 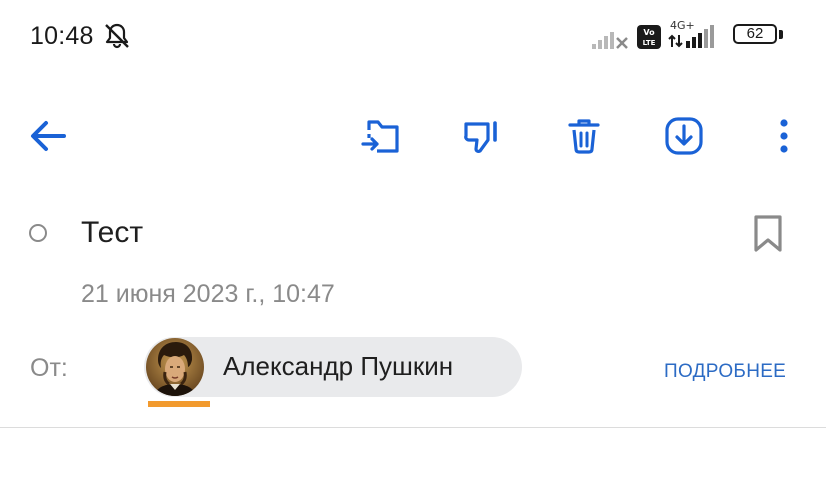 I want to click on more-vertical-icon, so click(x=784, y=136).